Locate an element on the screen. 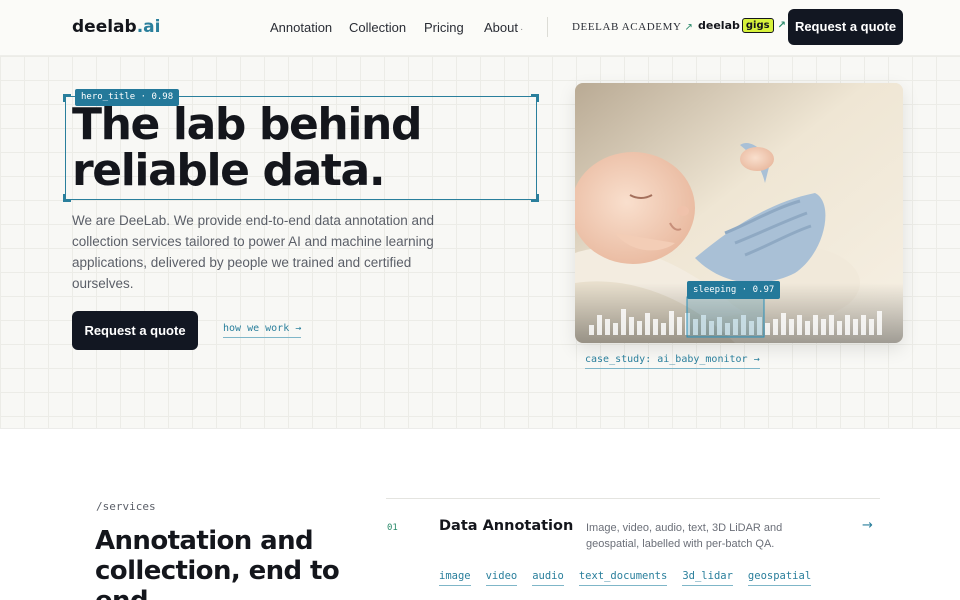 Image resolution: width=960 pixels, height=600 pixels. request-quote-hero-button: Request a quote is located at coordinates (135, 330).